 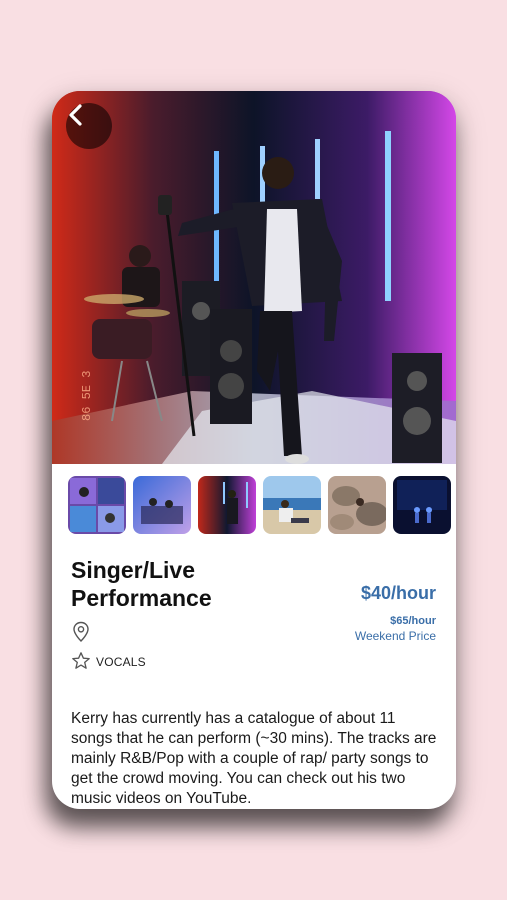 I want to click on listing-title: Singer/Live Performance, so click(x=141, y=584).